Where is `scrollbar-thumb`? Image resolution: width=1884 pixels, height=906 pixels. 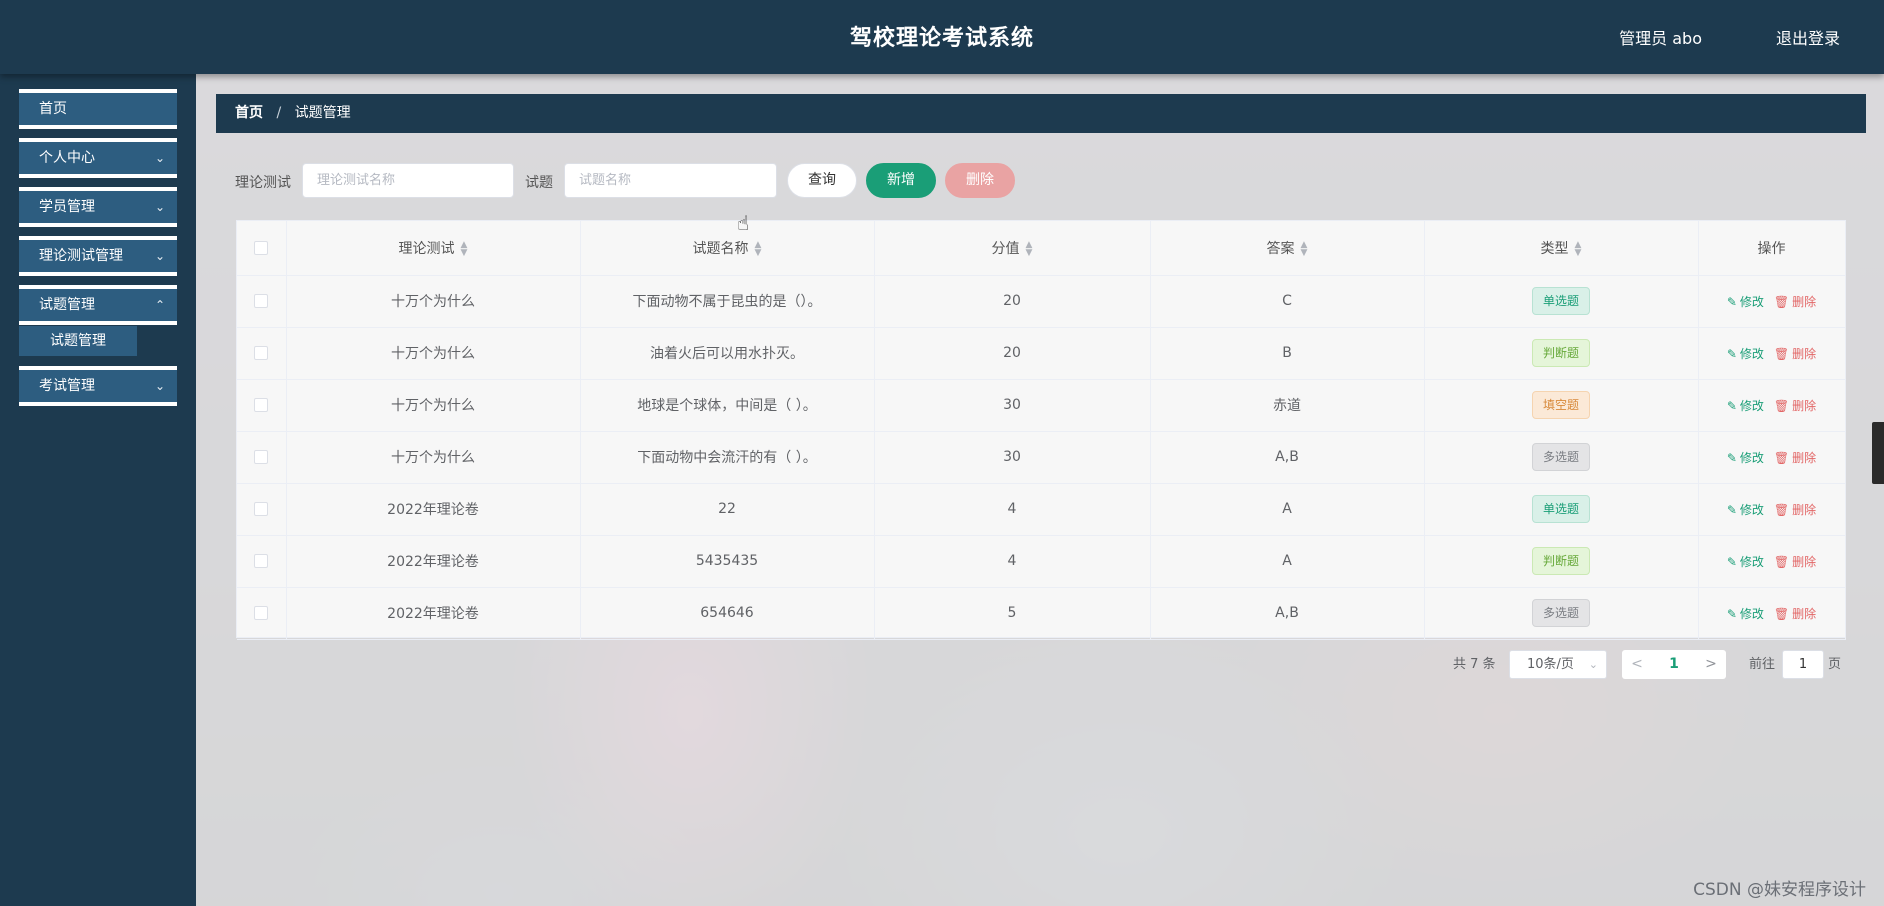
scrollbar-thumb is located at coordinates (1878, 453).